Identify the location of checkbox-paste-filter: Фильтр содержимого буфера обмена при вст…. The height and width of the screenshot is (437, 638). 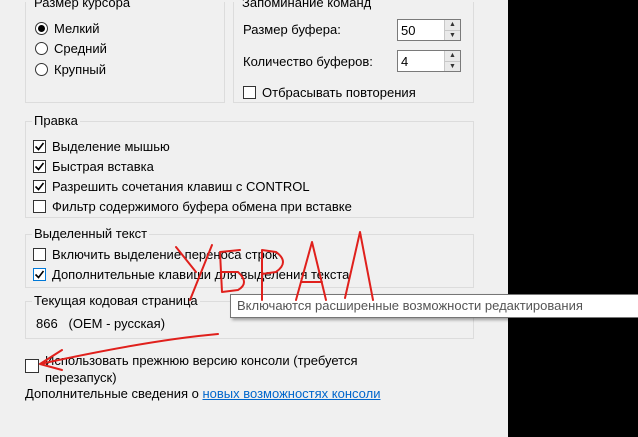
(192, 206).